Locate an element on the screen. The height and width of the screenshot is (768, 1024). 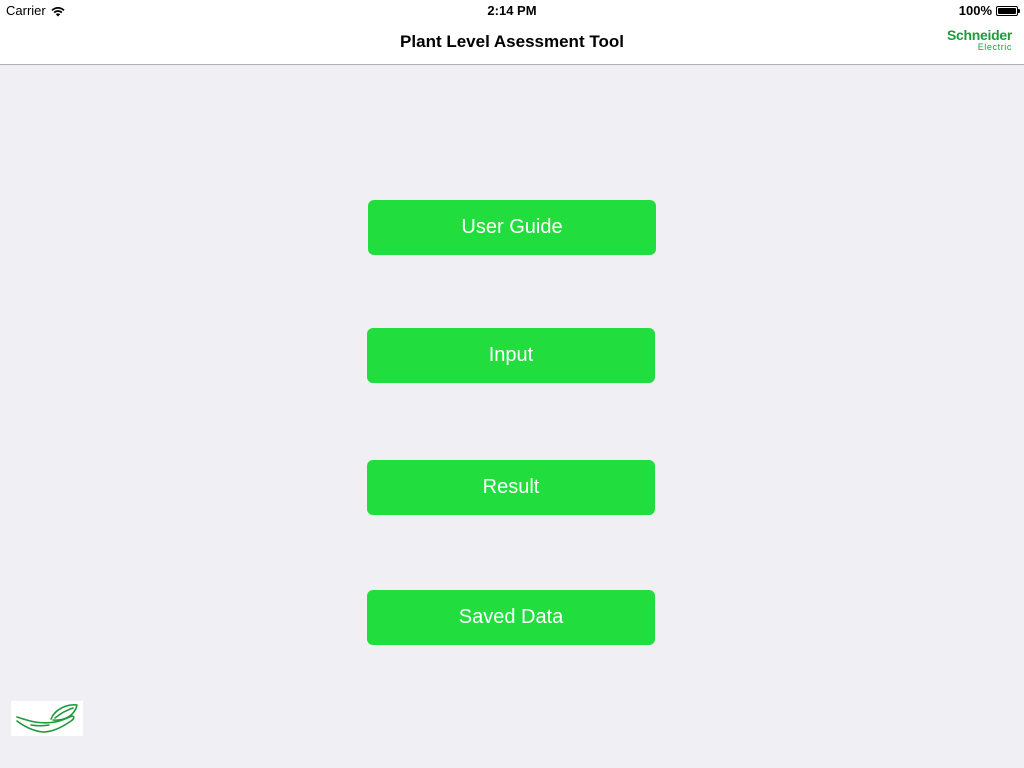
result-button: Result is located at coordinates (511, 487).